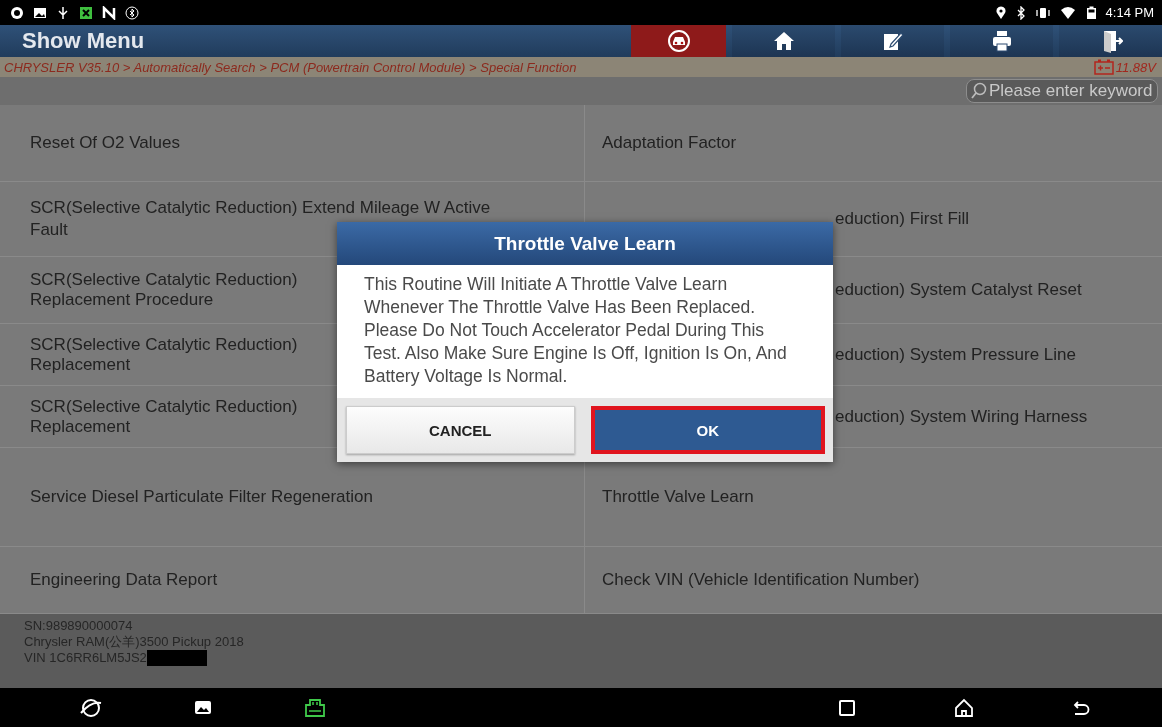 This screenshot has height=727, width=1162. I want to click on usb-icon, so click(63, 12).